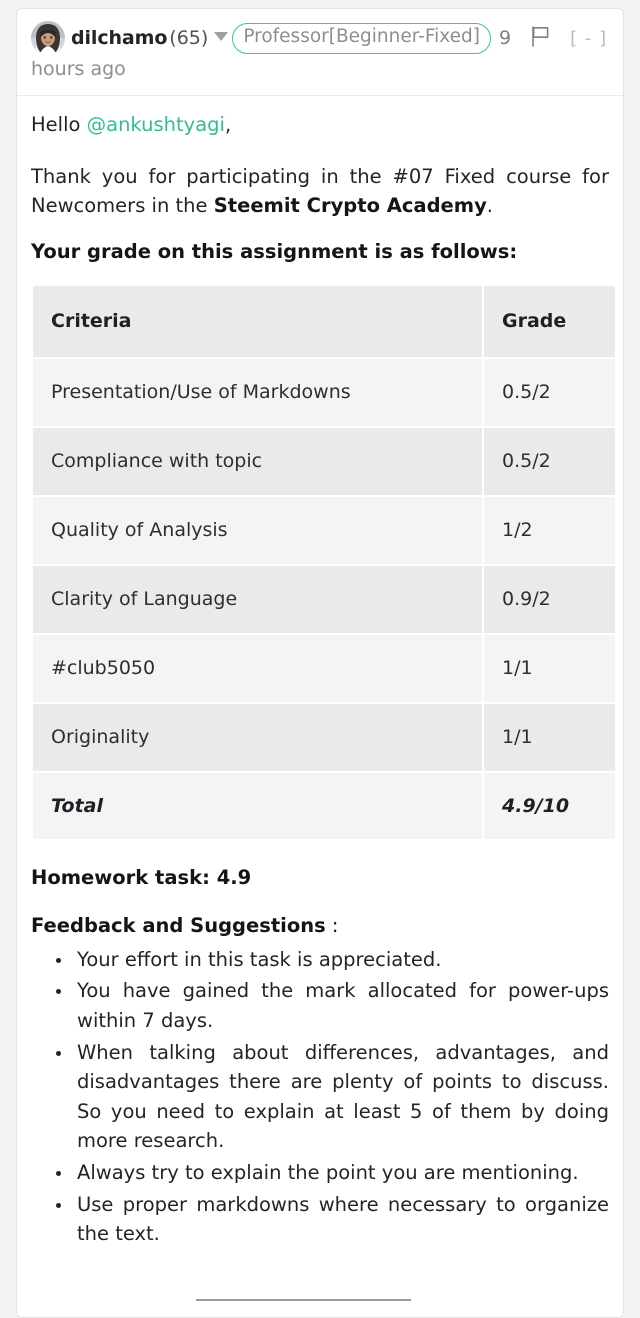 Image resolution: width=640 pixels, height=1318 pixels. Describe the element at coordinates (257, 737) in the screenshot. I see `cell-criteria: Originality` at that location.